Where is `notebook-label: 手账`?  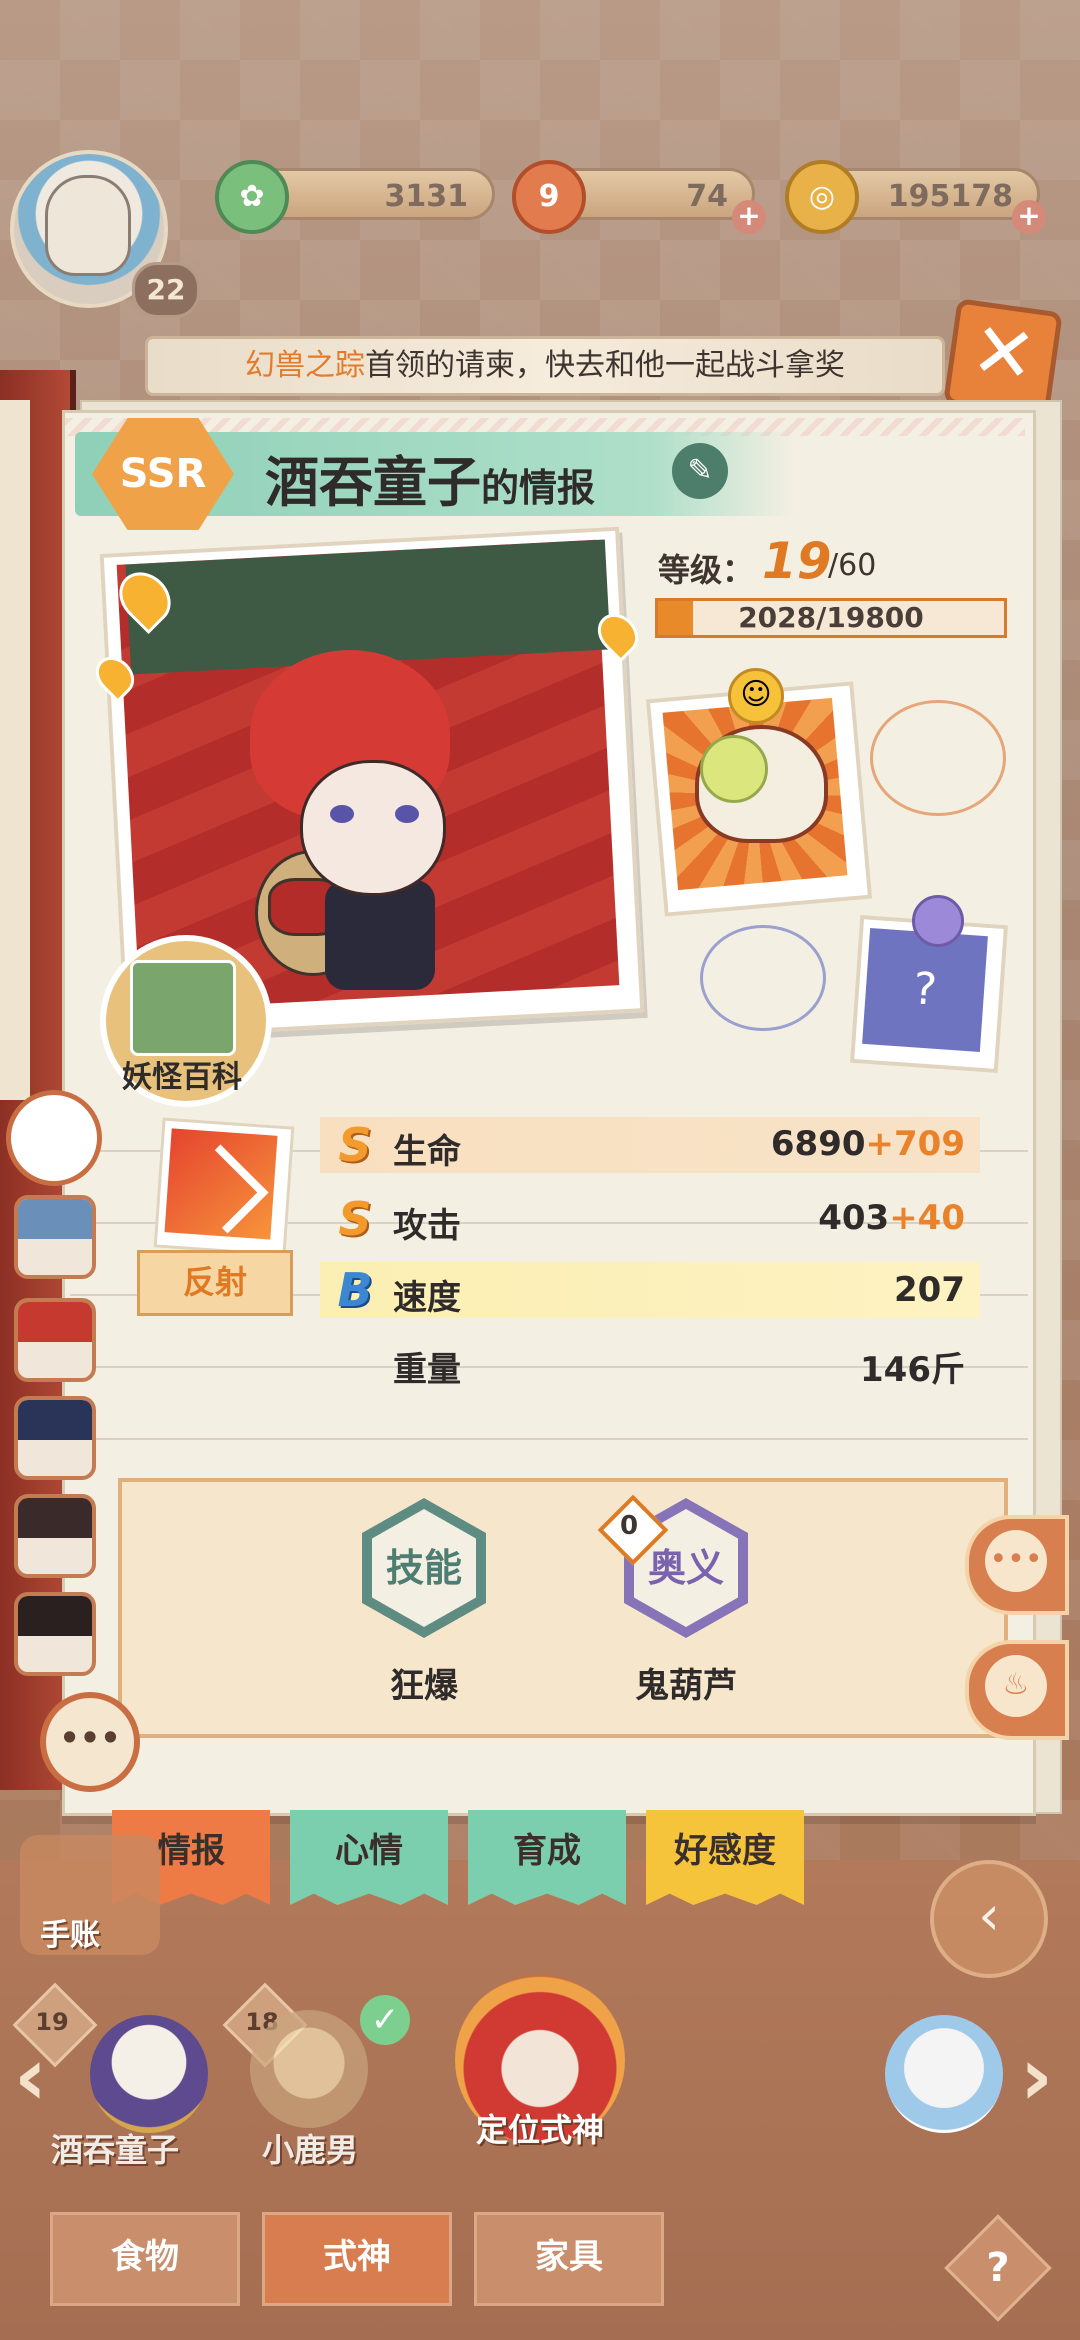 notebook-label: 手账 is located at coordinates (70, 1935).